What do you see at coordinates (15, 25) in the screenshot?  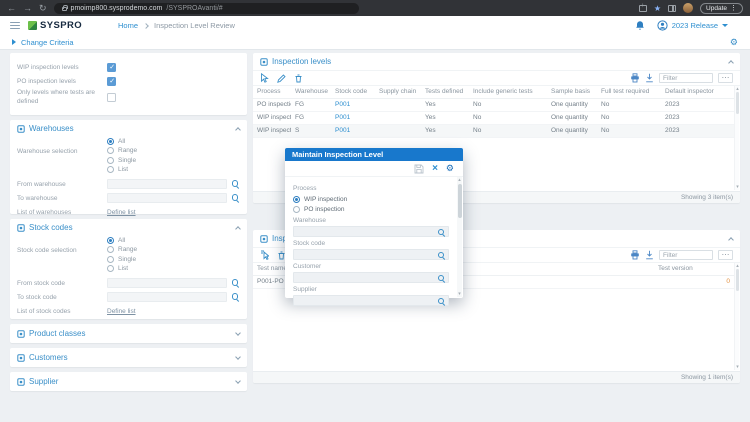 I see `hamburger-menu-icon` at bounding box center [15, 25].